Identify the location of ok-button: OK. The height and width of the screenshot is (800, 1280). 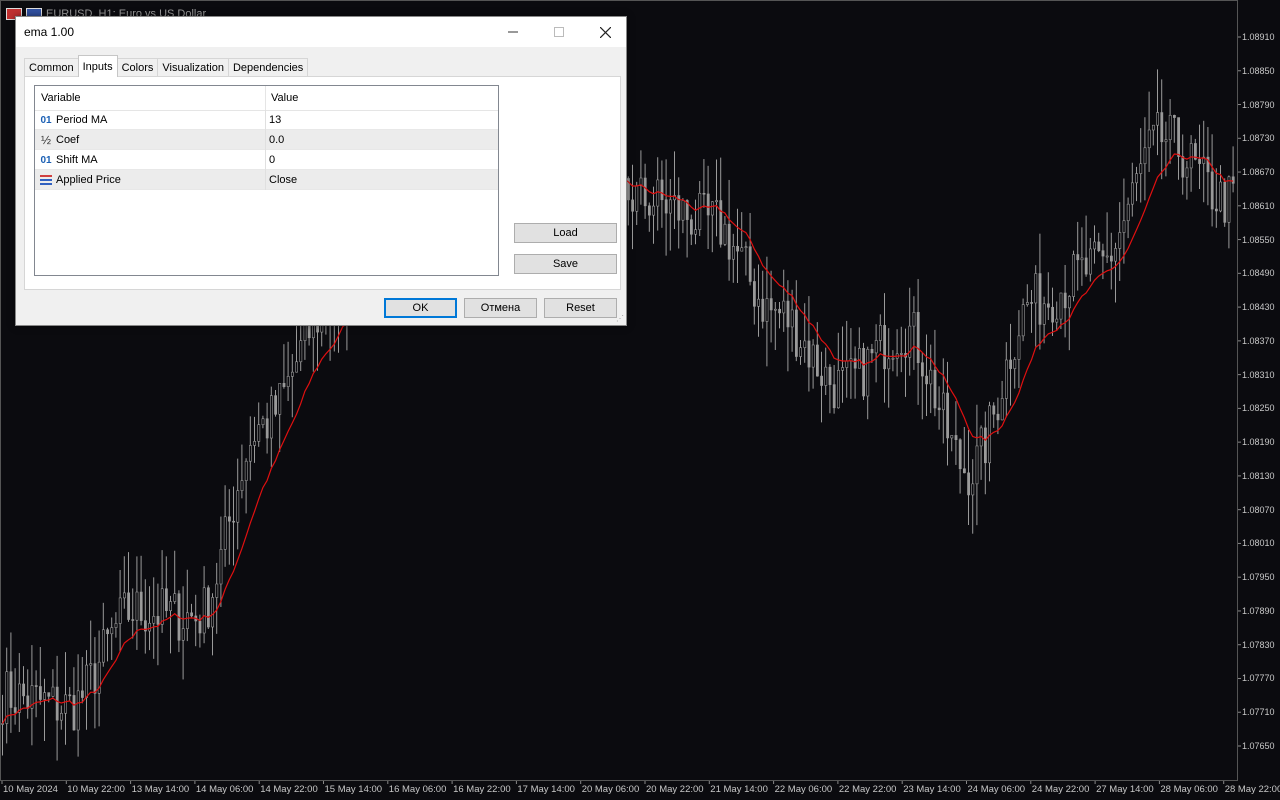
(420, 308).